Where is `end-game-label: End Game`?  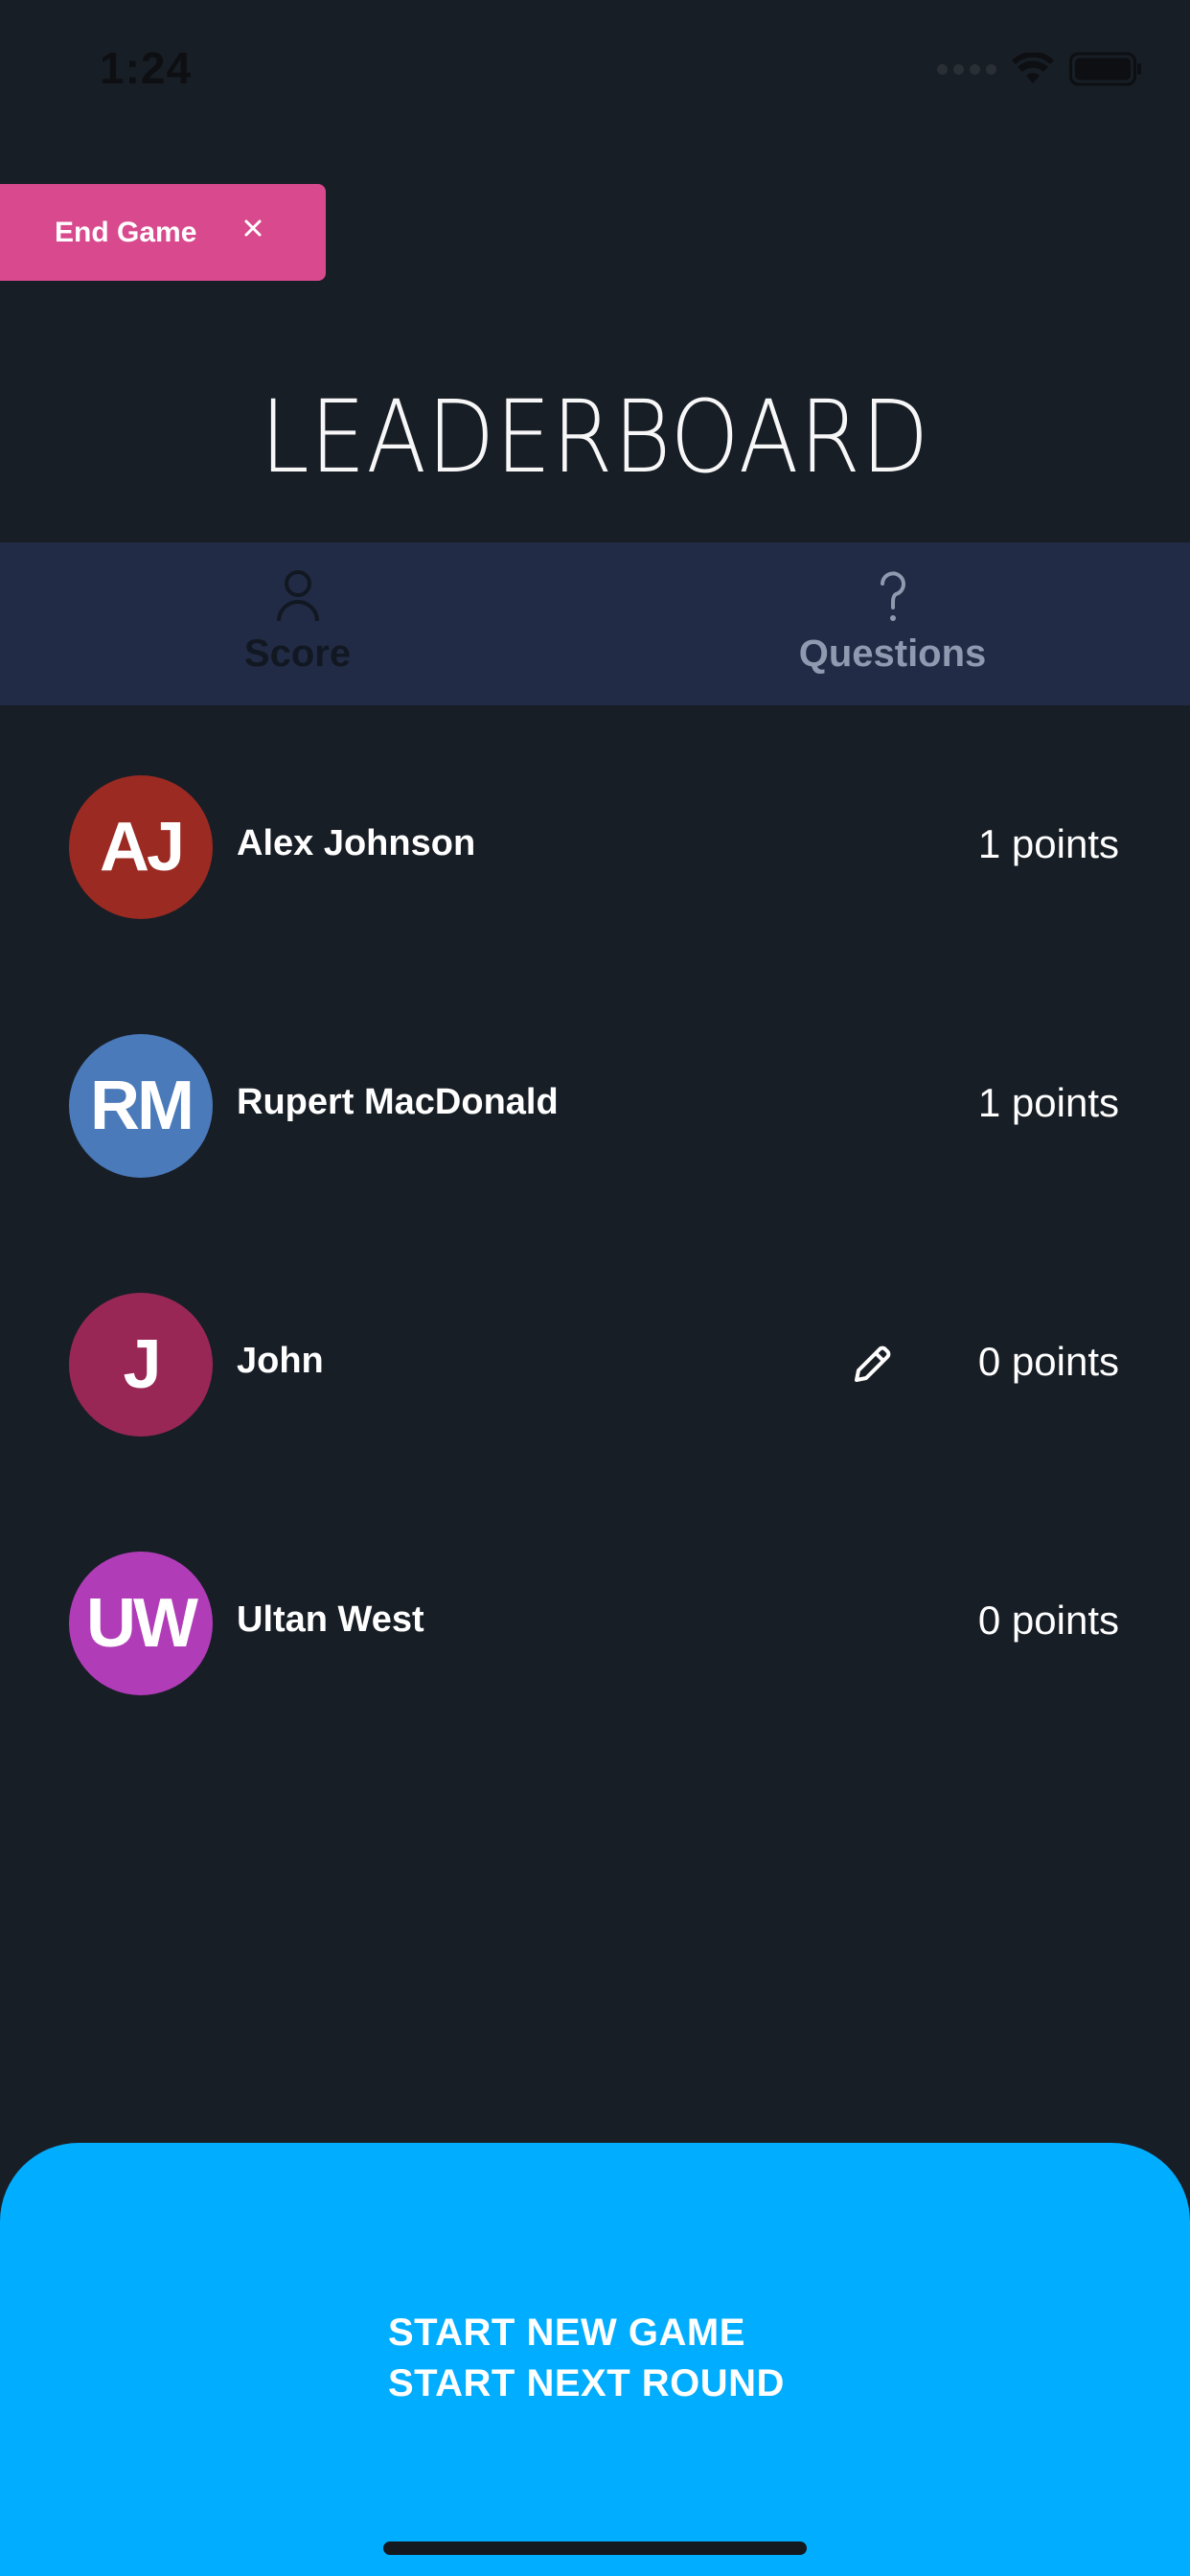 end-game-label: End Game is located at coordinates (126, 232).